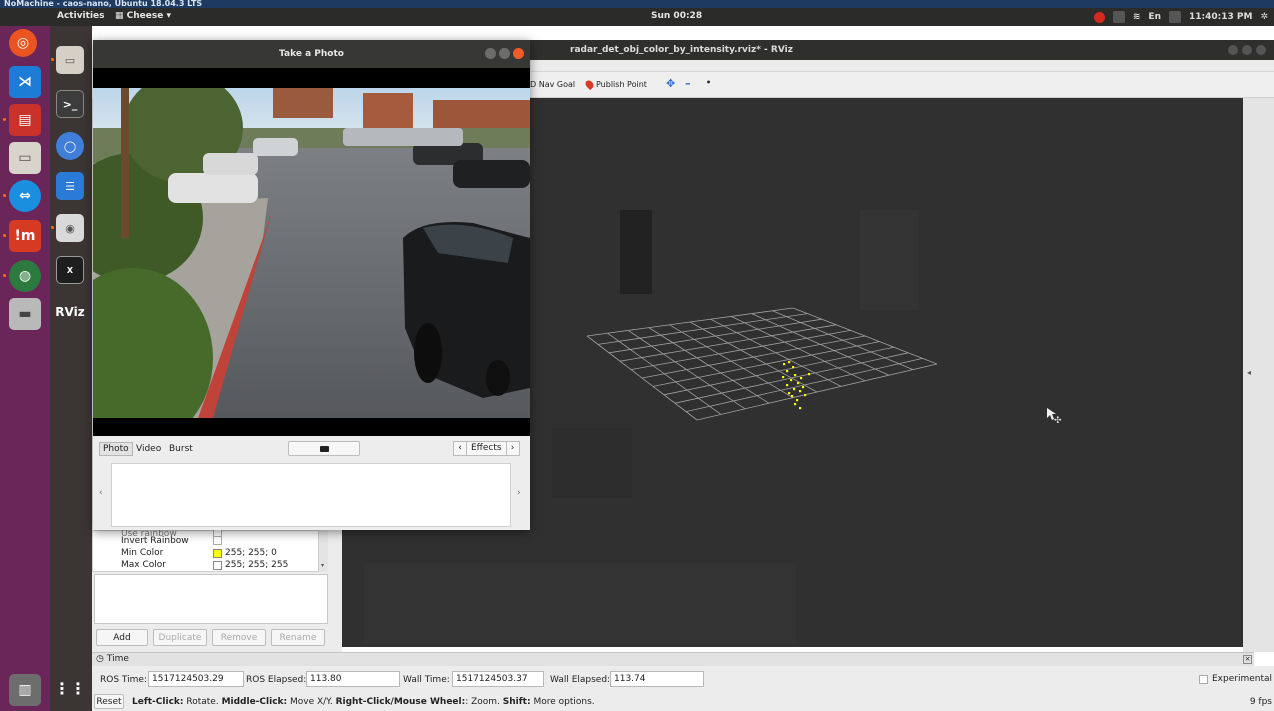 Image resolution: width=1274 pixels, height=711 pixels. I want to click on close-panel-icon: ×, so click(1247, 659).